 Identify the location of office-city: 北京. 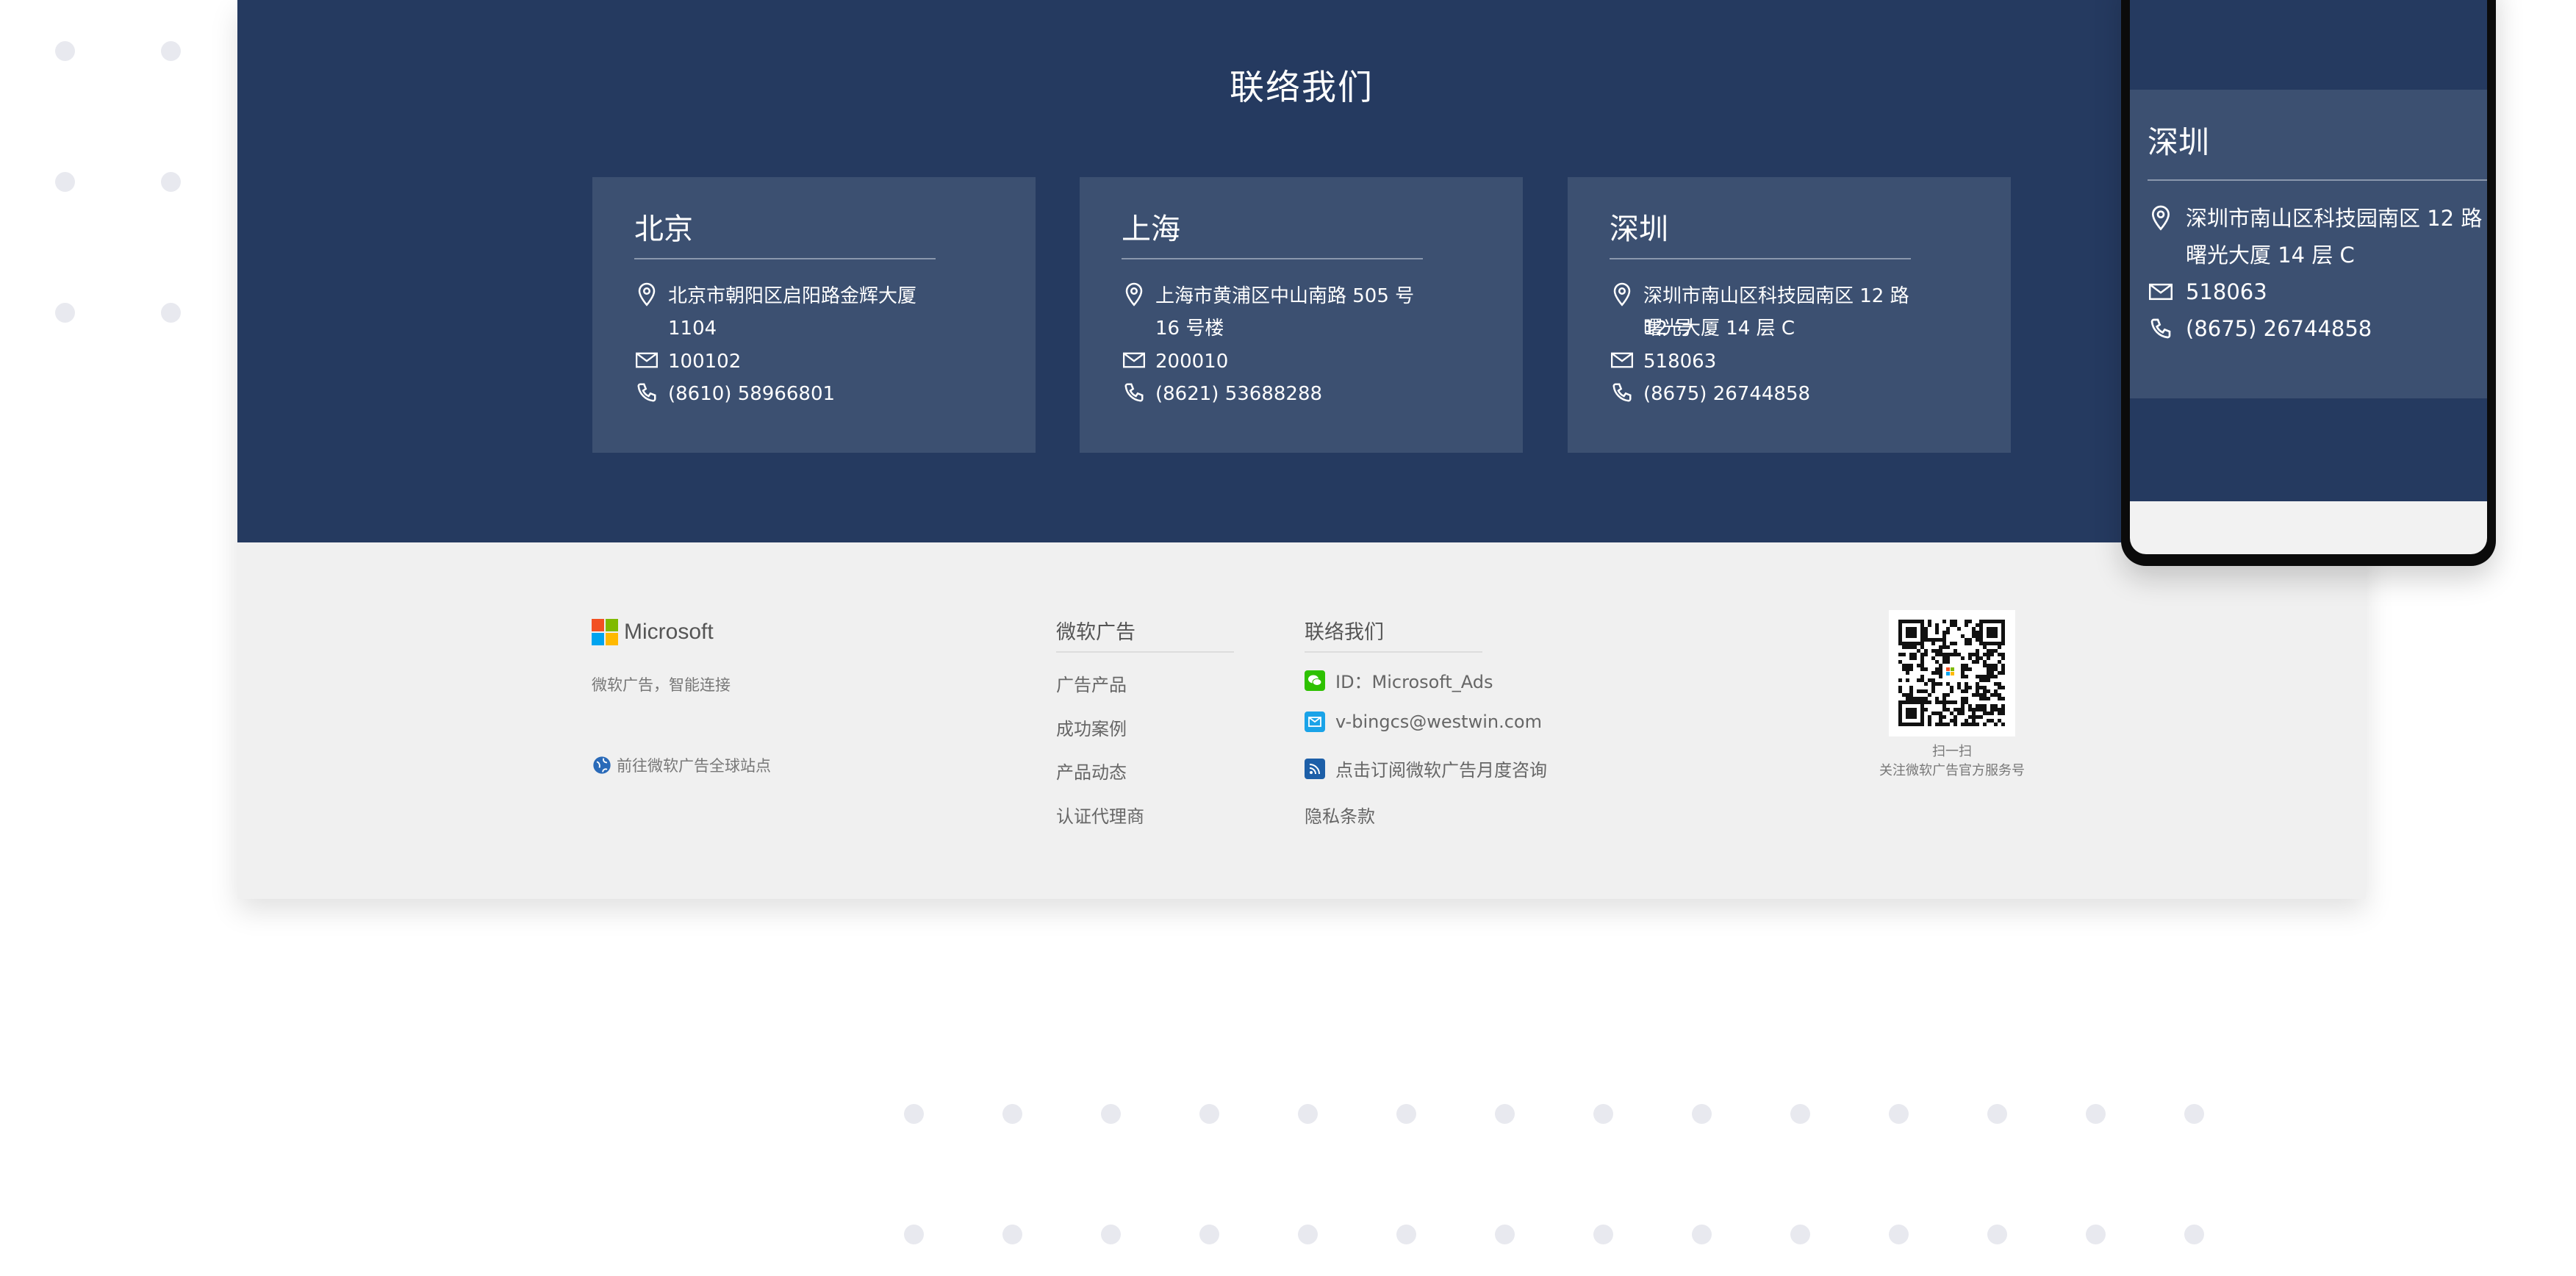
(663, 229).